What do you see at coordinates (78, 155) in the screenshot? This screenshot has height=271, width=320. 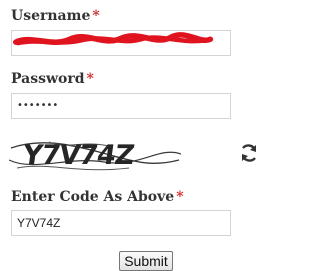 I see `captcha-text: Y7V74Z` at bounding box center [78, 155].